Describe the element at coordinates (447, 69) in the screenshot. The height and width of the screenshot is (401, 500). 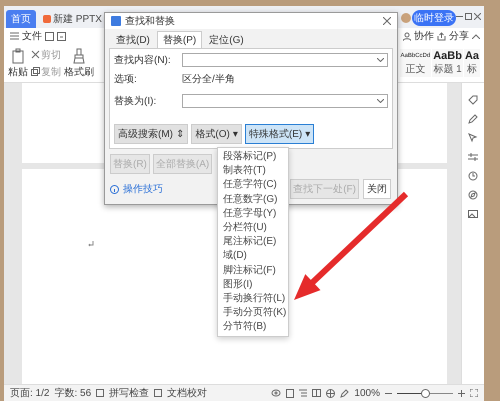
I see `style-name: 标题 1` at that location.